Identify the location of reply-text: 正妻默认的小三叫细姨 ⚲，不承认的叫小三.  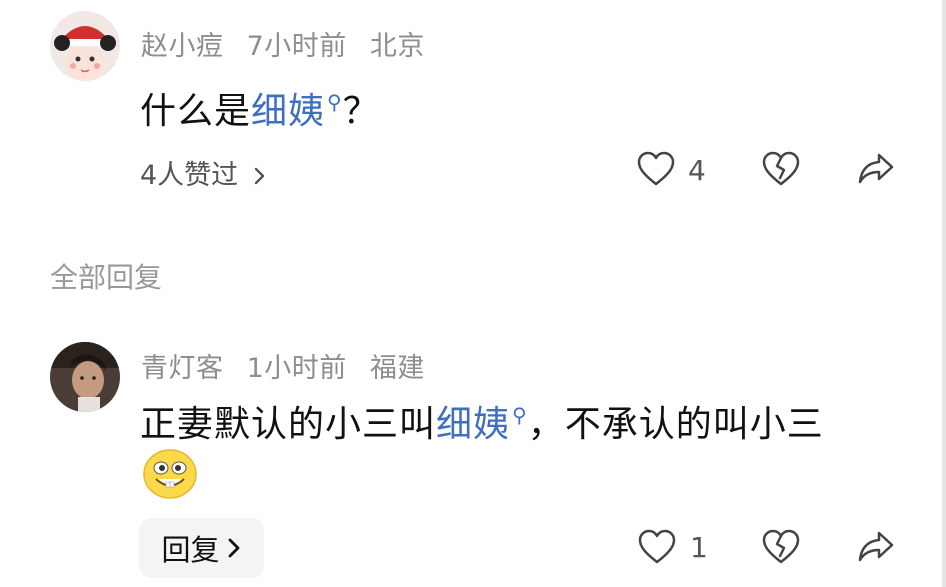
(482, 421).